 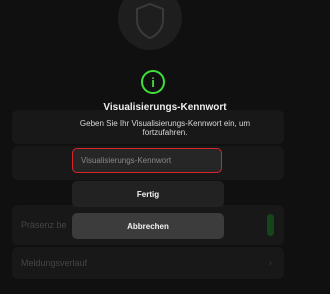 I want to click on cancel-button: Abbrechen, so click(x=148, y=226).